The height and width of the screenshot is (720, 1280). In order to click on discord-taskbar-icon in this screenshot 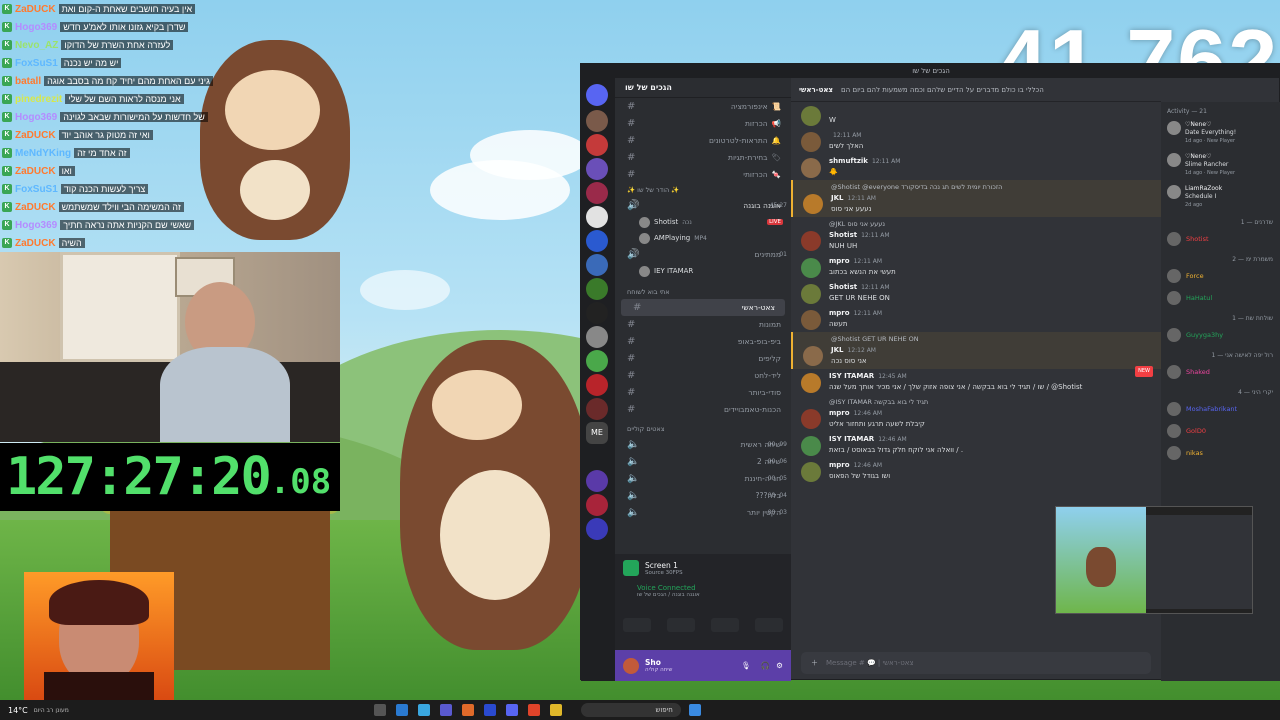, I will do `click(511, 710)`.